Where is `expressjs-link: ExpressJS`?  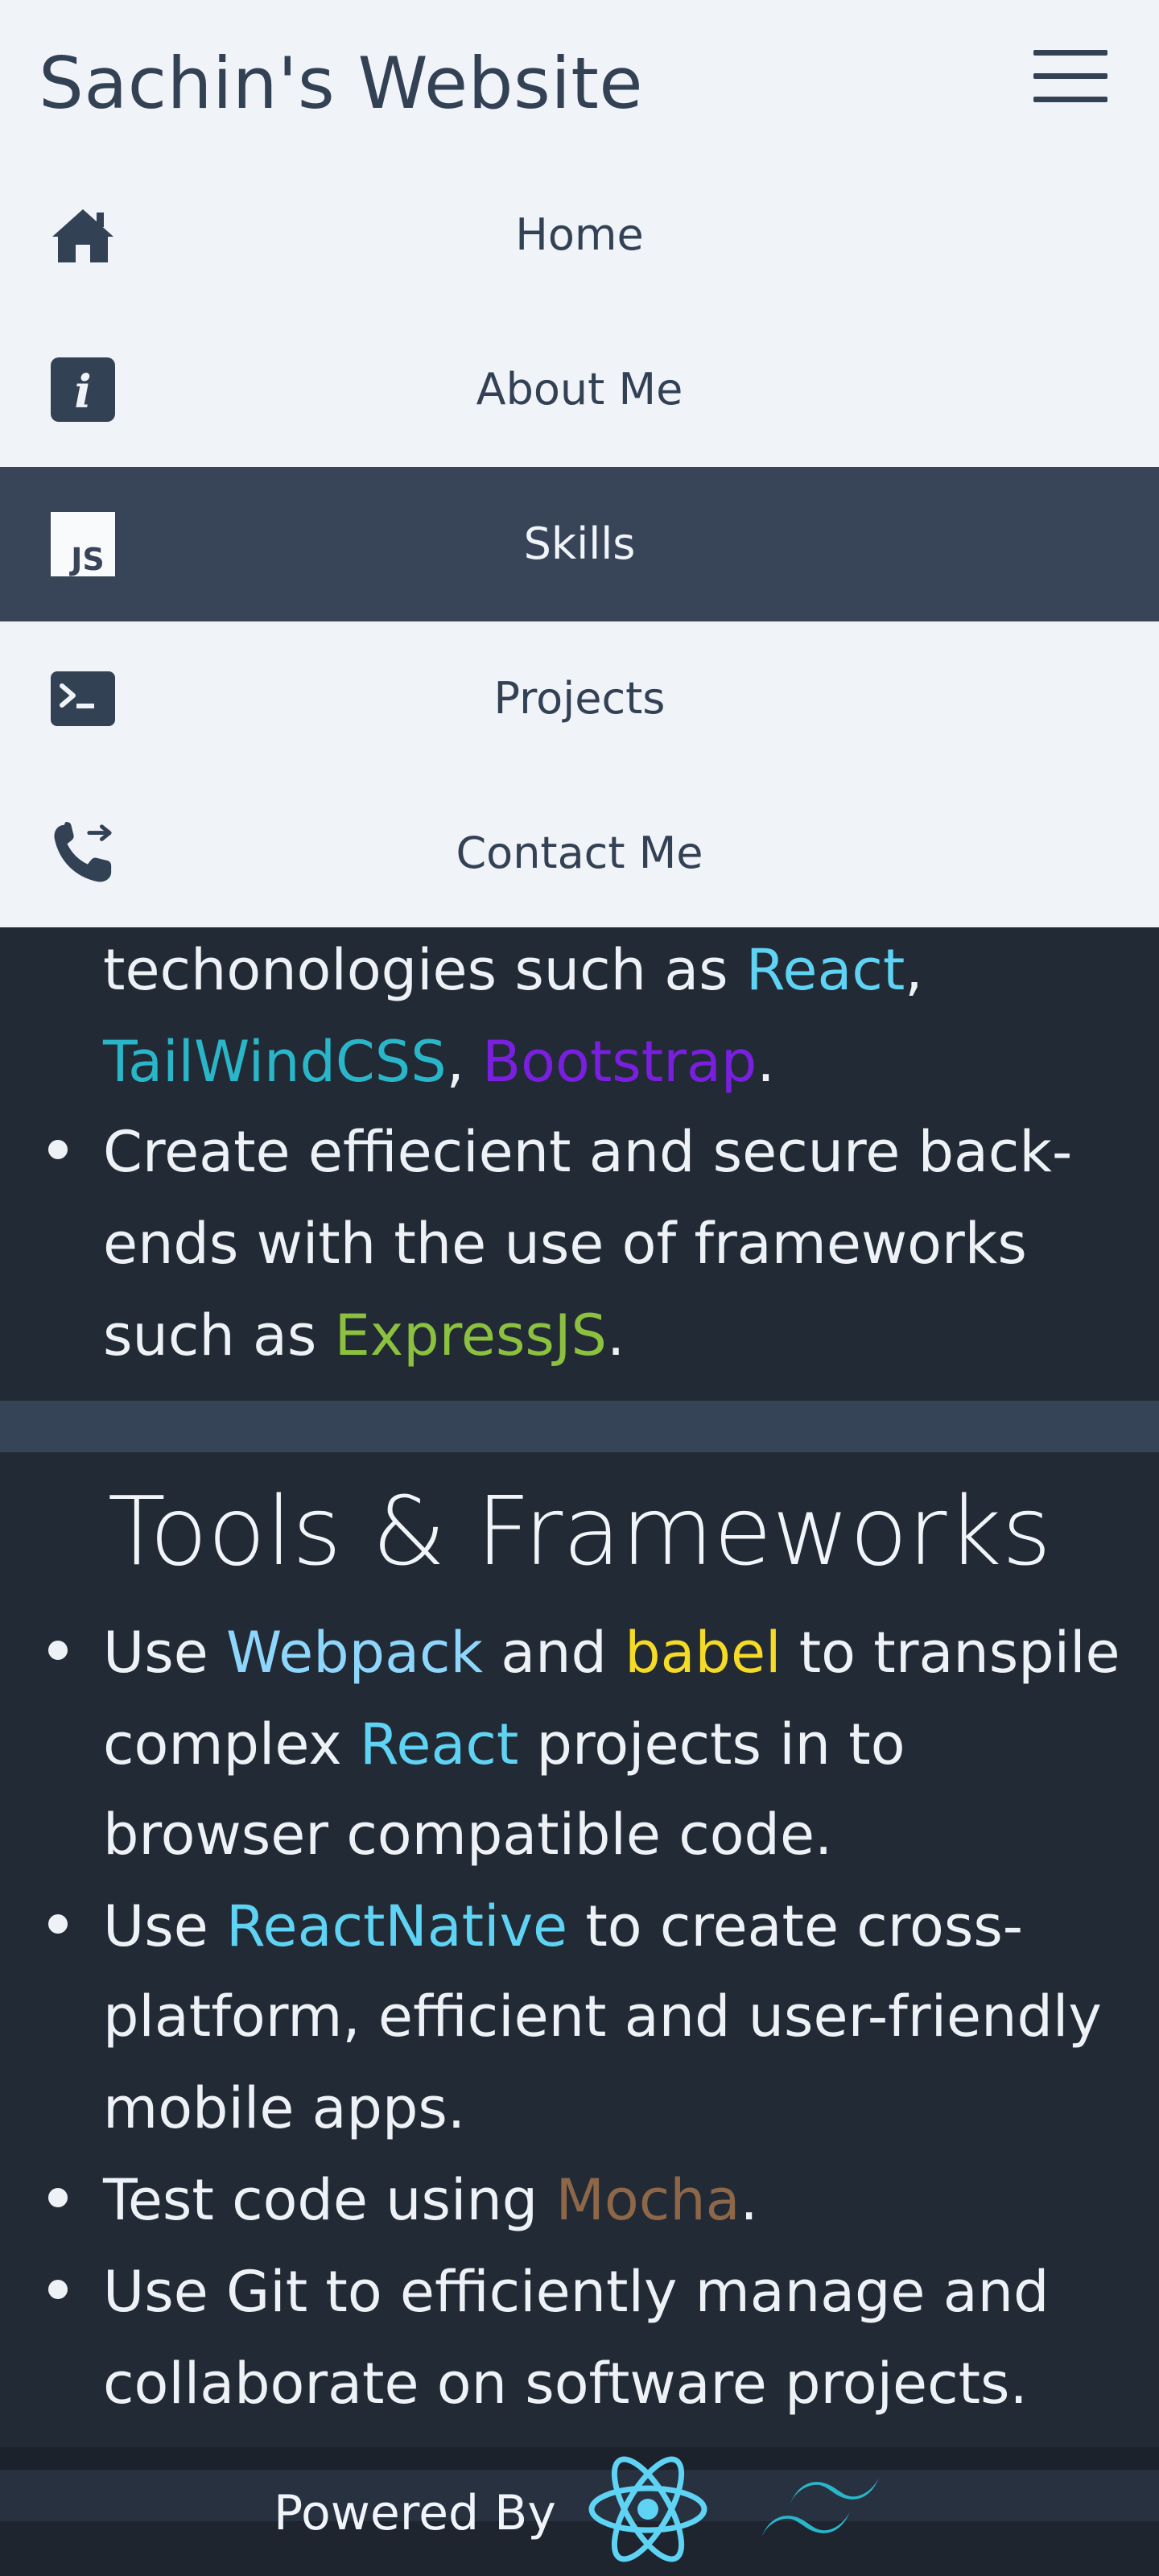
expressjs-link: ExpressJS is located at coordinates (470, 1335).